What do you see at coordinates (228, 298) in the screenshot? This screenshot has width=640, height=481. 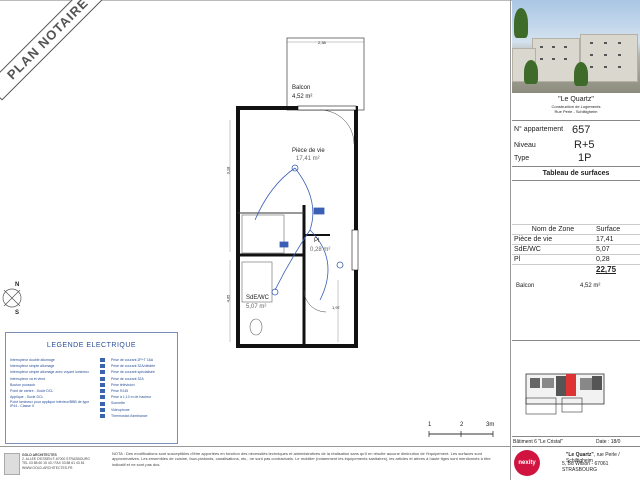 I see `dim-left2: 4,05` at bounding box center [228, 298].